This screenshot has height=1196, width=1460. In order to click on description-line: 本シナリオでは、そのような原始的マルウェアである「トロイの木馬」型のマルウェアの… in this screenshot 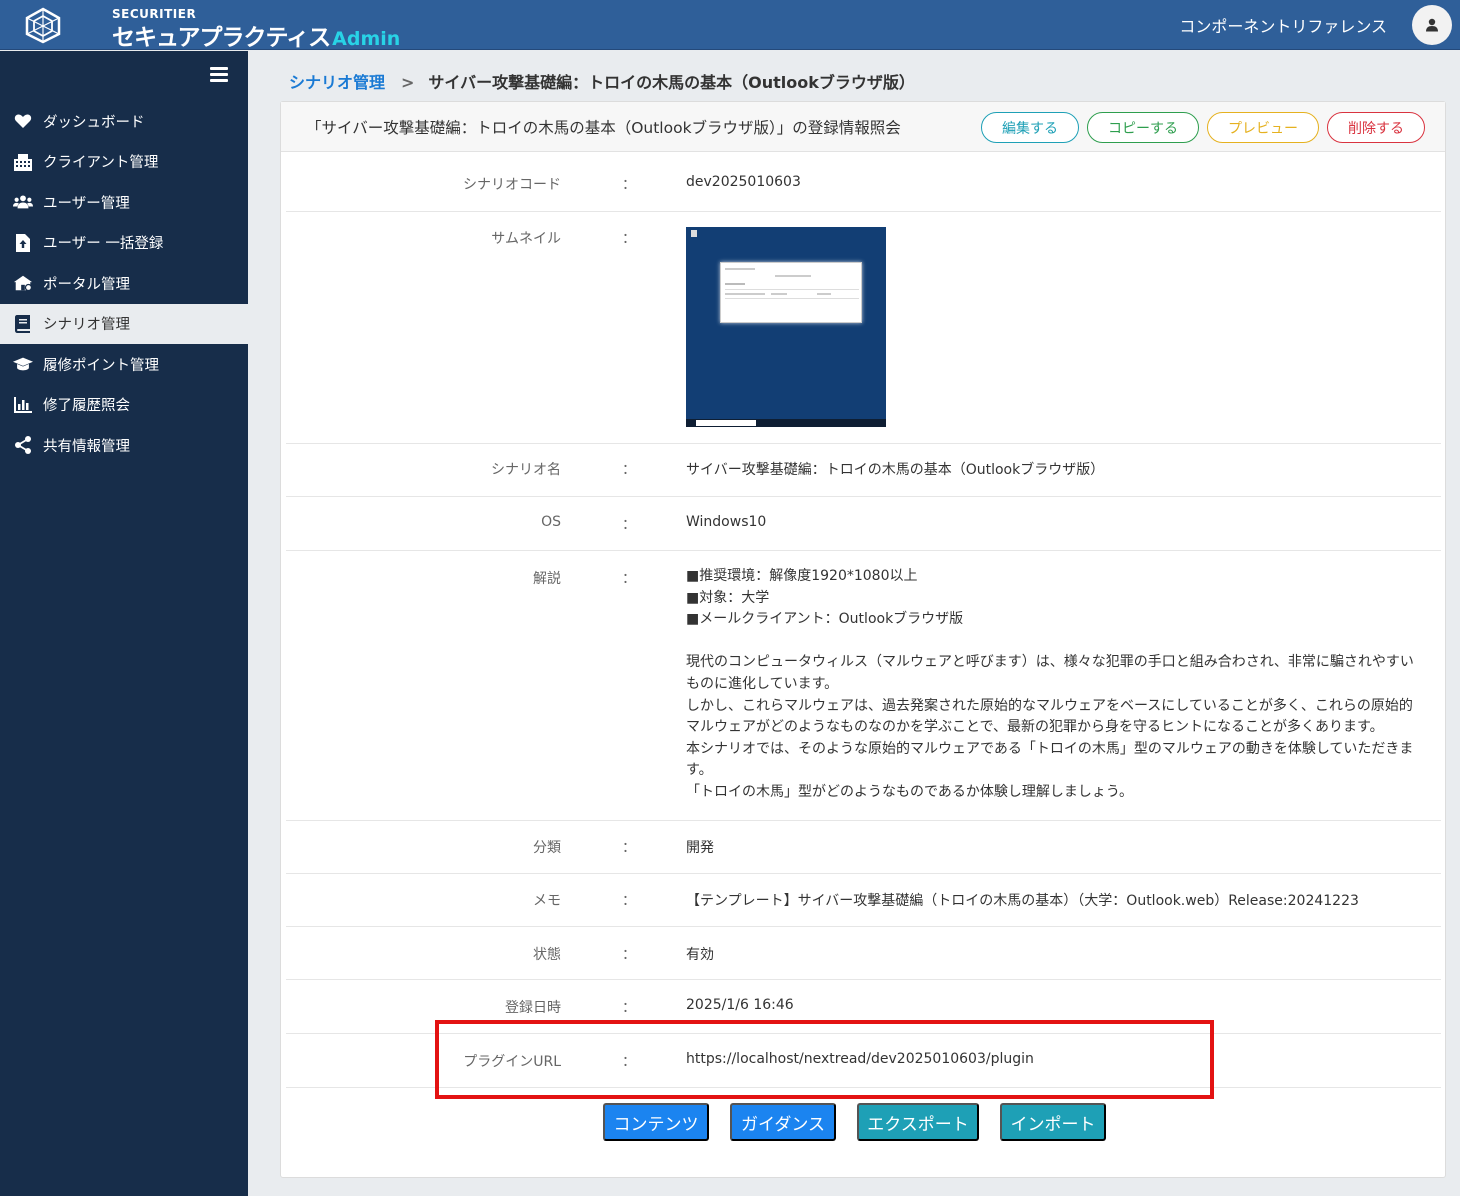, I will do `click(1050, 759)`.